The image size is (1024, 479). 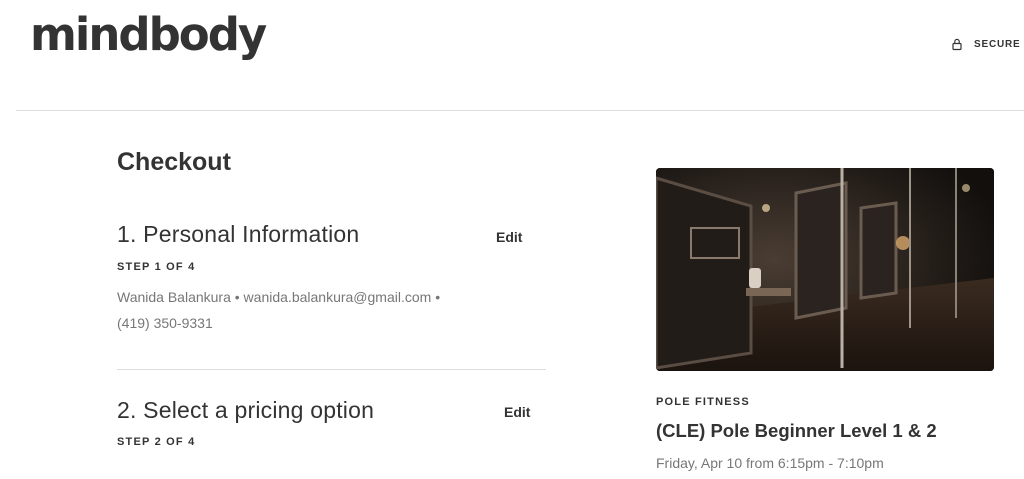 I want to click on edit-pricing-option-button: Edit, so click(x=517, y=412).